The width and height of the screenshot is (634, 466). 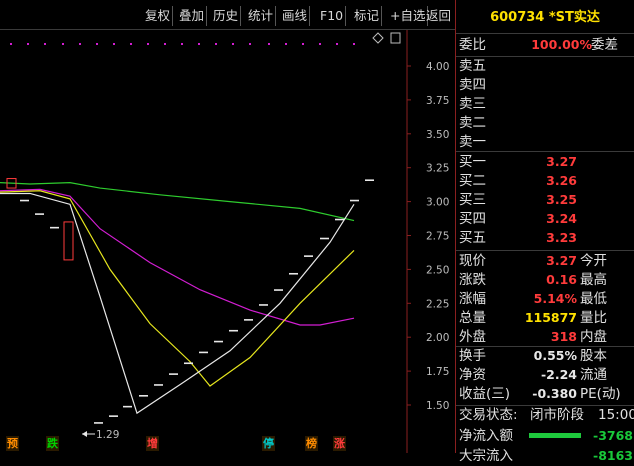 I want to click on low-price-annotation: 1.29, so click(x=100, y=435).